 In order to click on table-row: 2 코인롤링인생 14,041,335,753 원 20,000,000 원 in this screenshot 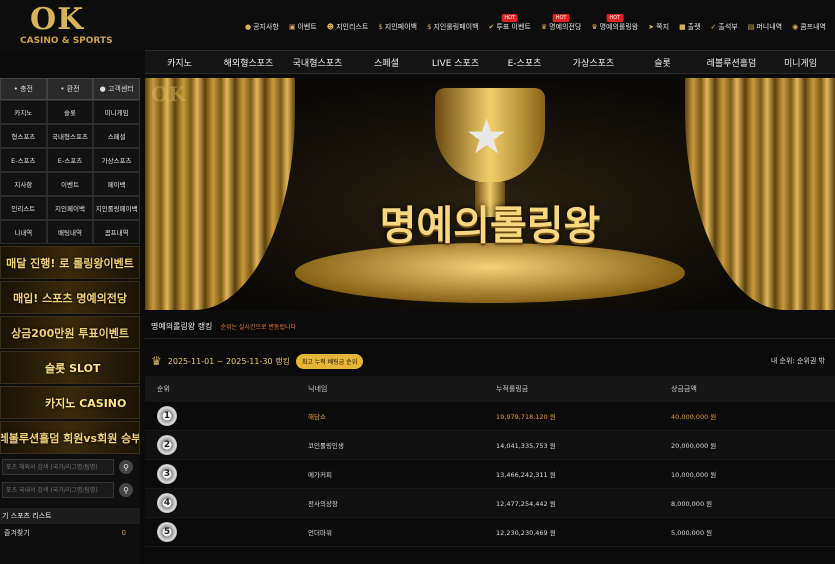, I will do `click(490, 445)`.